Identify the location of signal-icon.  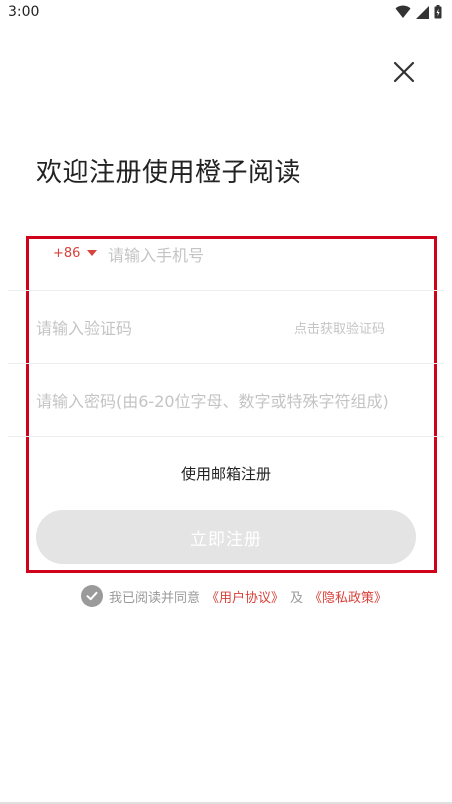
(422, 12).